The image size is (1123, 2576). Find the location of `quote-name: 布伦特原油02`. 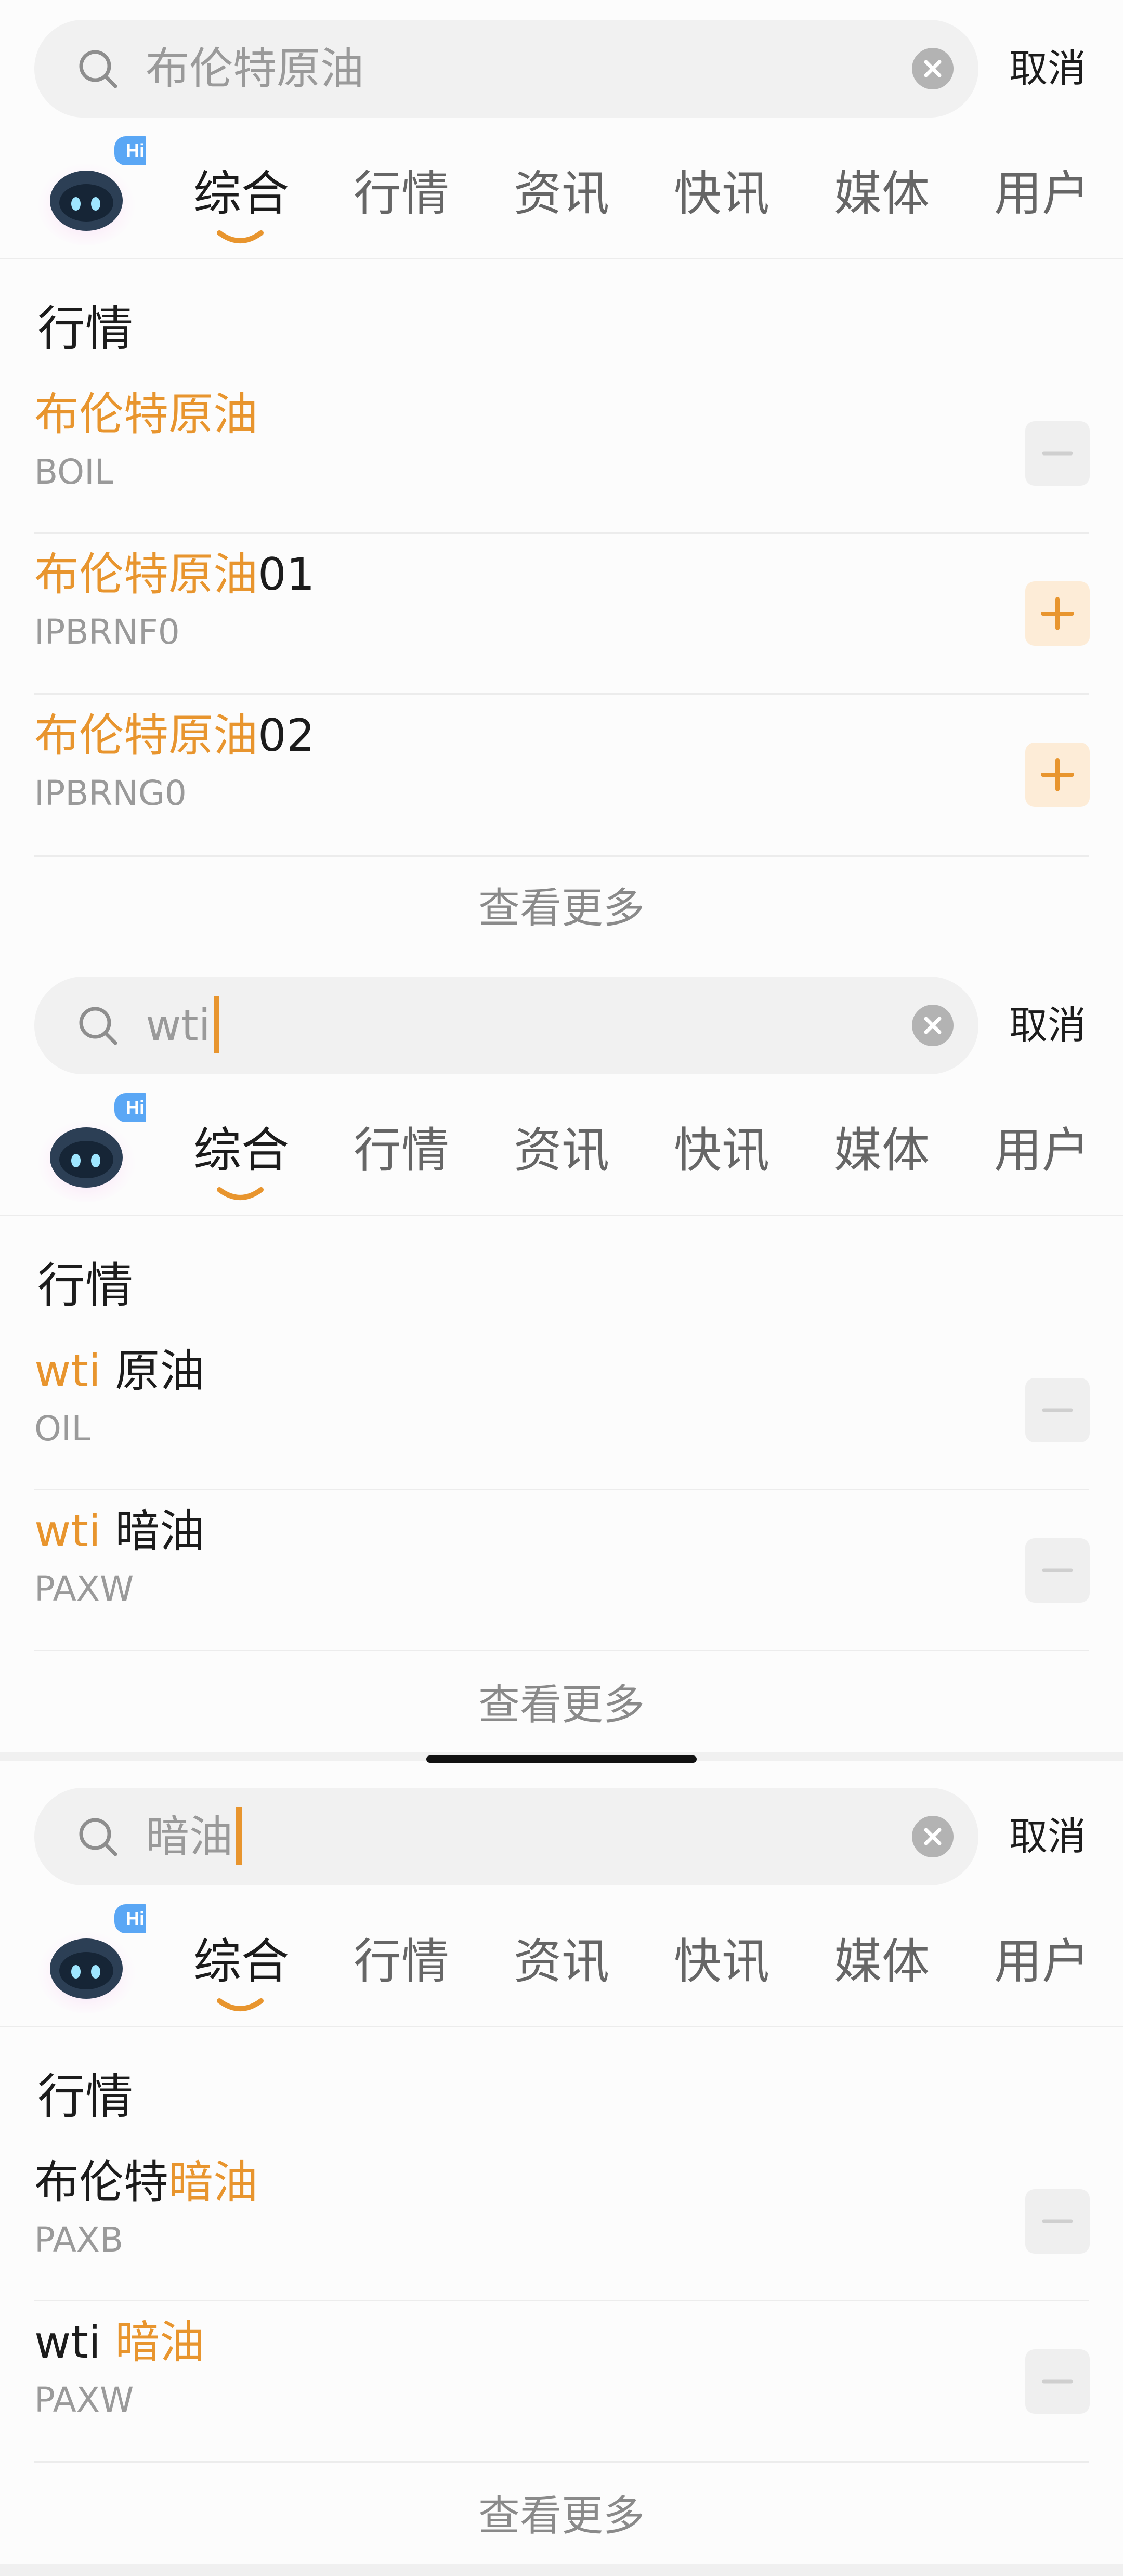

quote-name: 布伦特原油02 is located at coordinates (174, 736).